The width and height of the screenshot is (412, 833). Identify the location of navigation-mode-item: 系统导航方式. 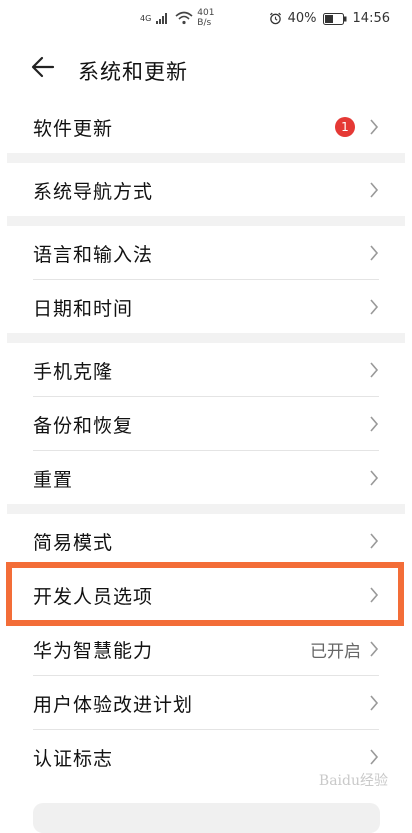
(206, 189).